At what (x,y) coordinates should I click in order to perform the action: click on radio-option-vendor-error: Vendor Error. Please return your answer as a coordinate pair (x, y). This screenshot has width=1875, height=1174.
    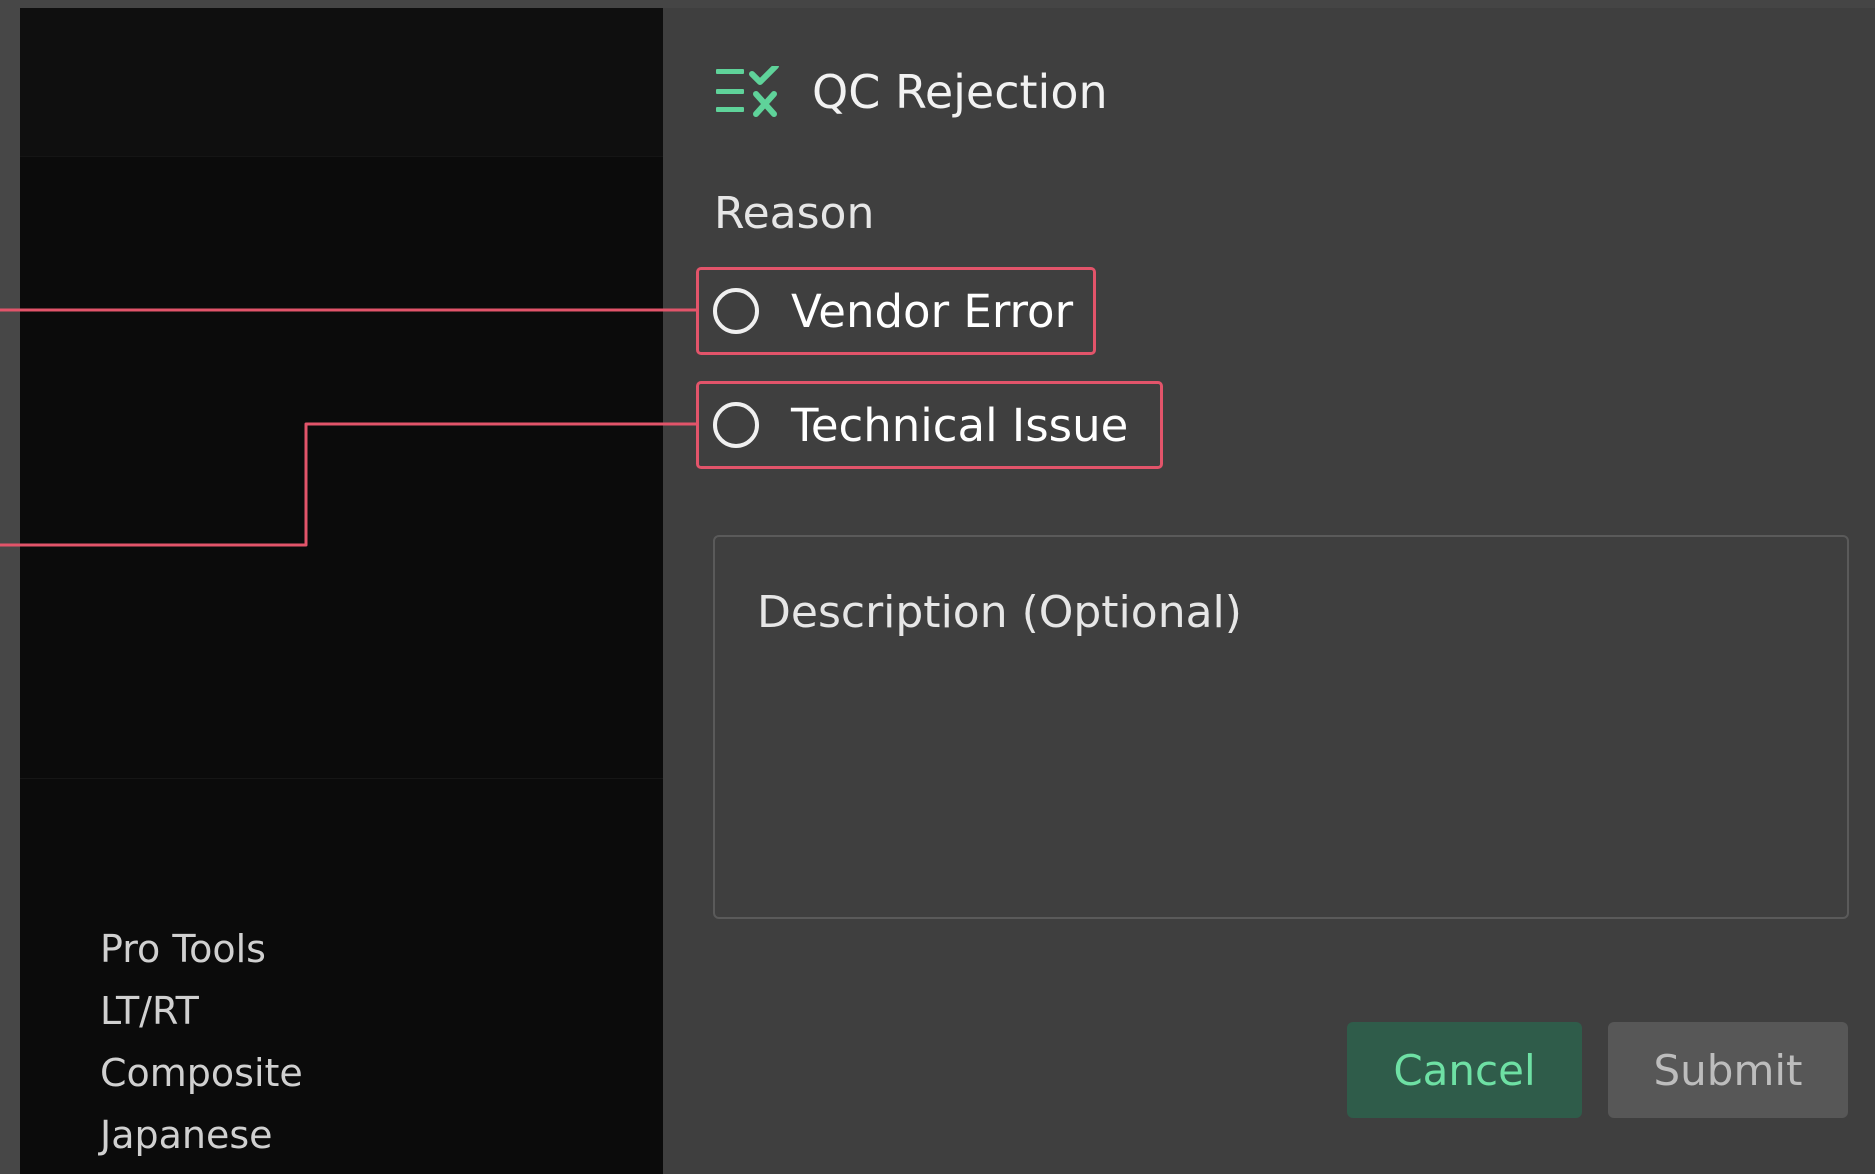
    Looking at the image, I should click on (896, 311).